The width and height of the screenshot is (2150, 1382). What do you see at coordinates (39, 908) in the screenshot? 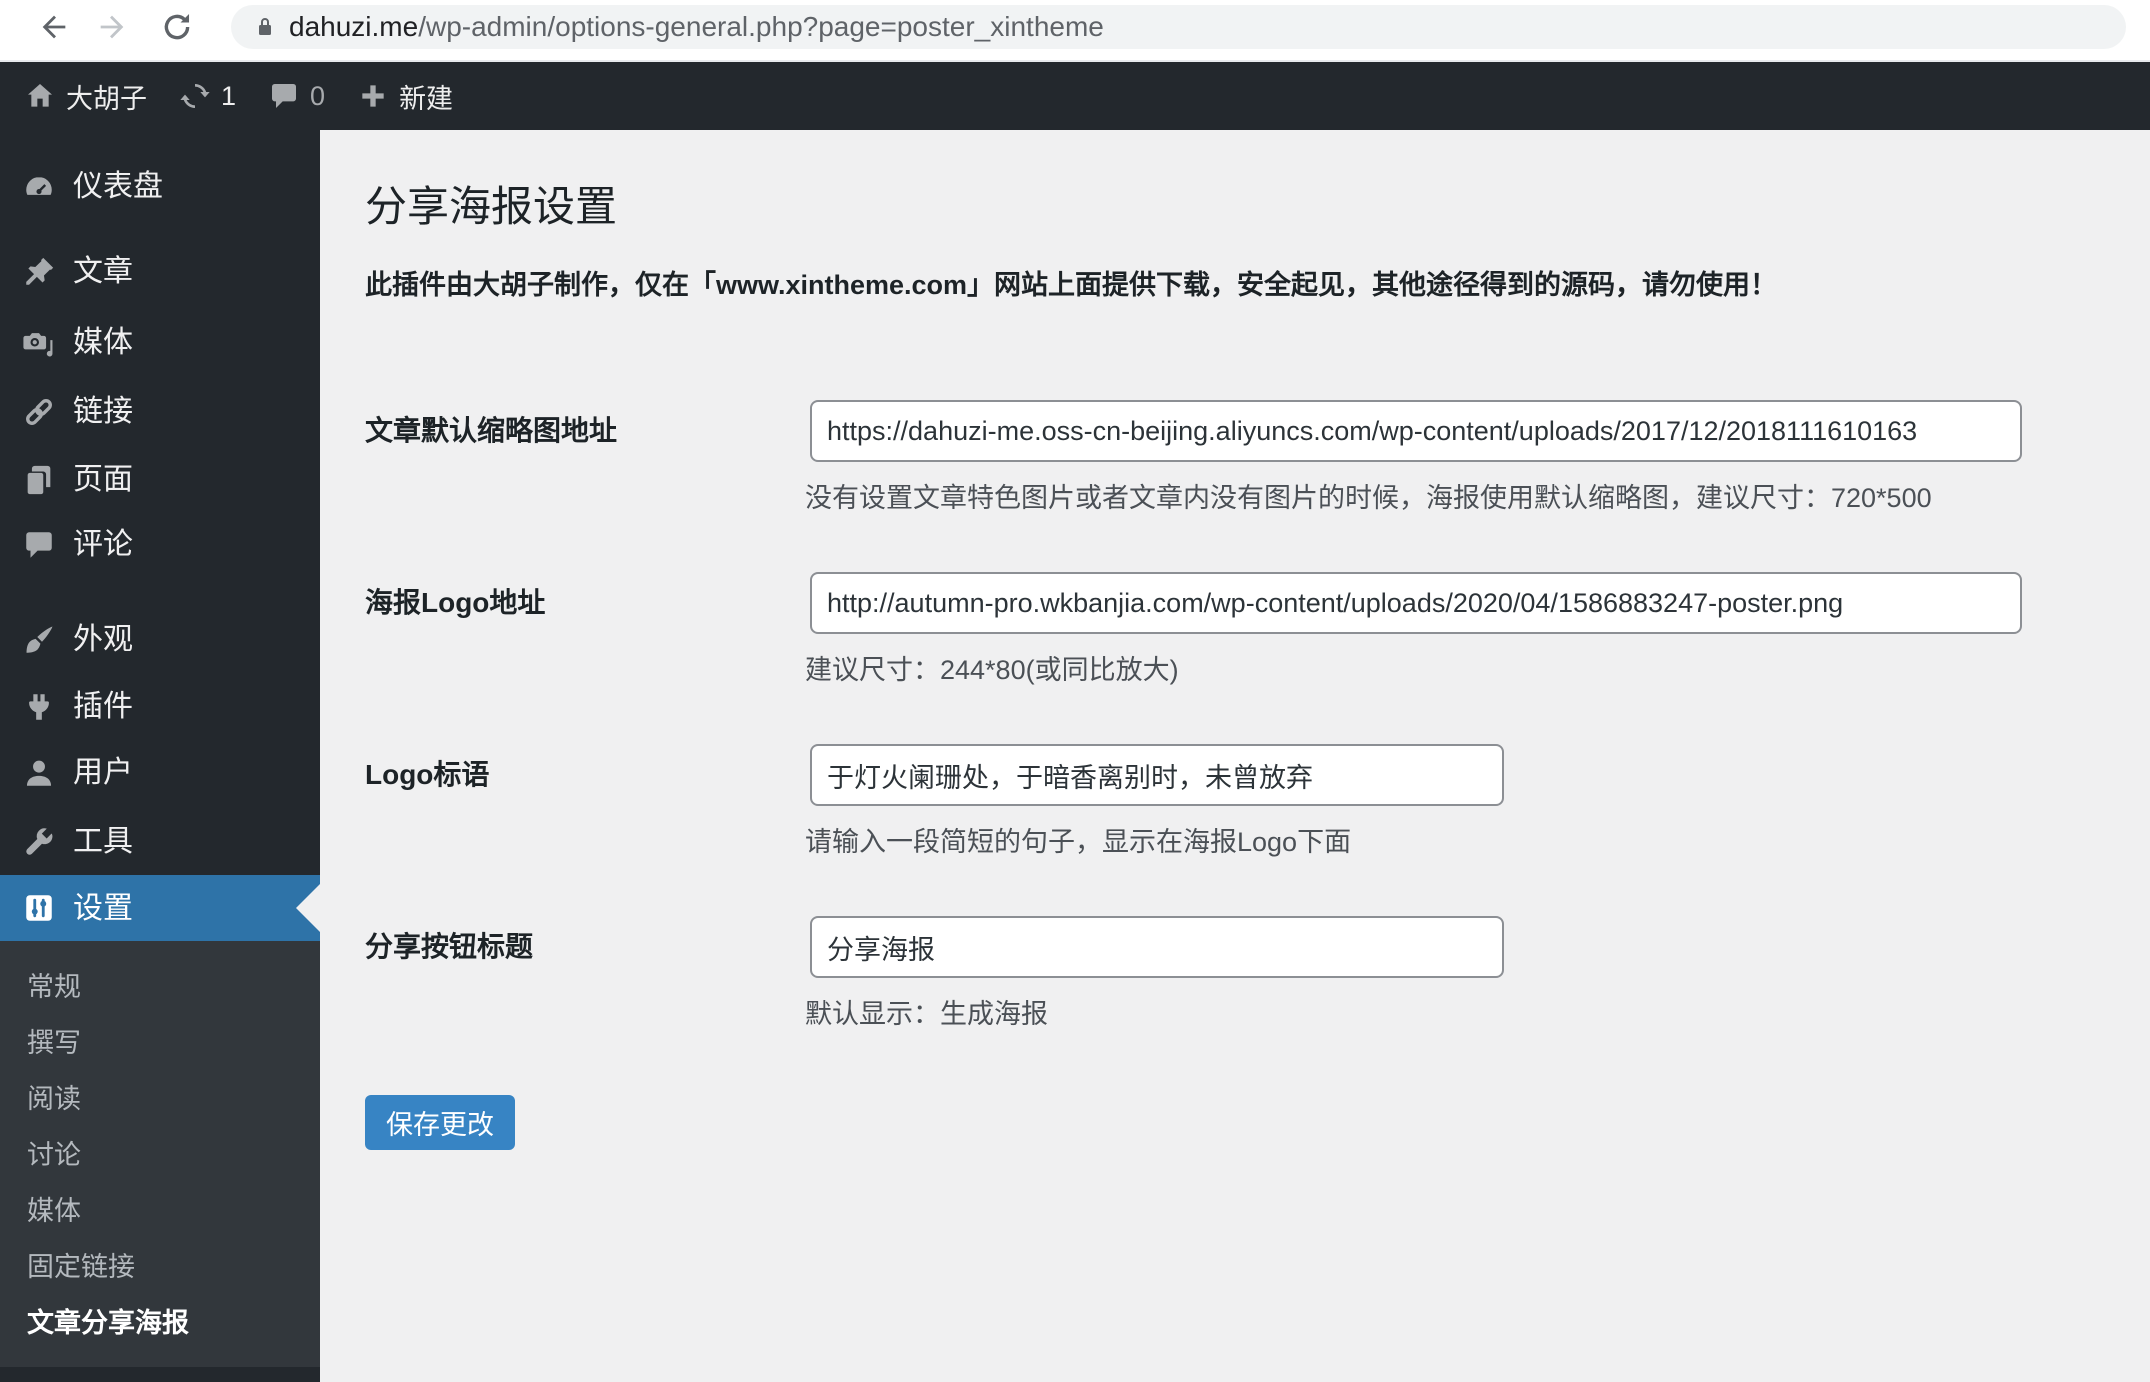
I see `settings-icon` at bounding box center [39, 908].